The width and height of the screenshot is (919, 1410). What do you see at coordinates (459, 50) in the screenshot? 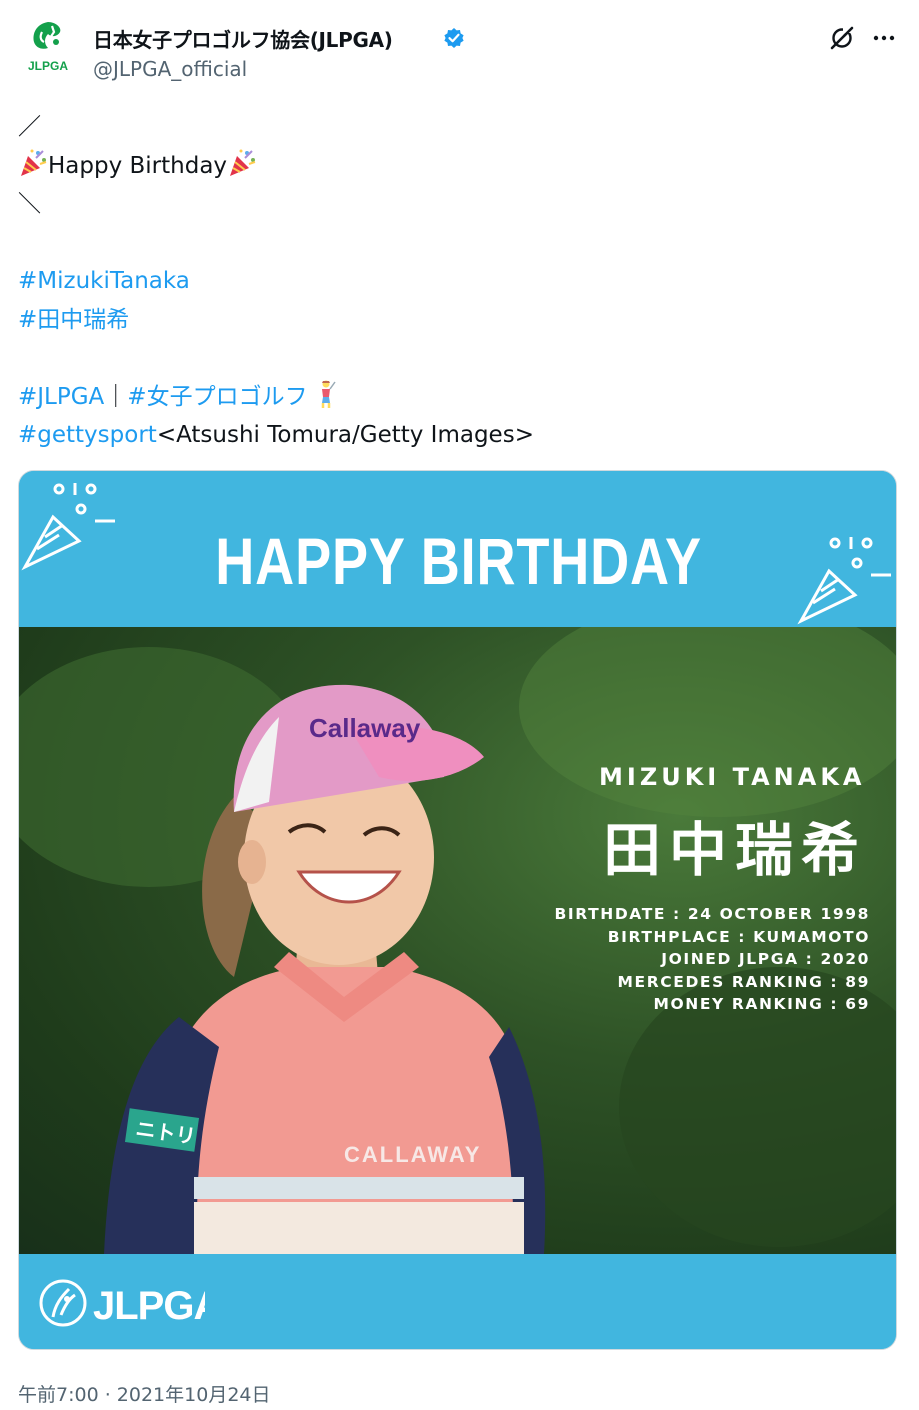
I see `tweet-header: JLPGA 日本女子プロゴルフ協会(JLPGA) @JLPGA_official` at bounding box center [459, 50].